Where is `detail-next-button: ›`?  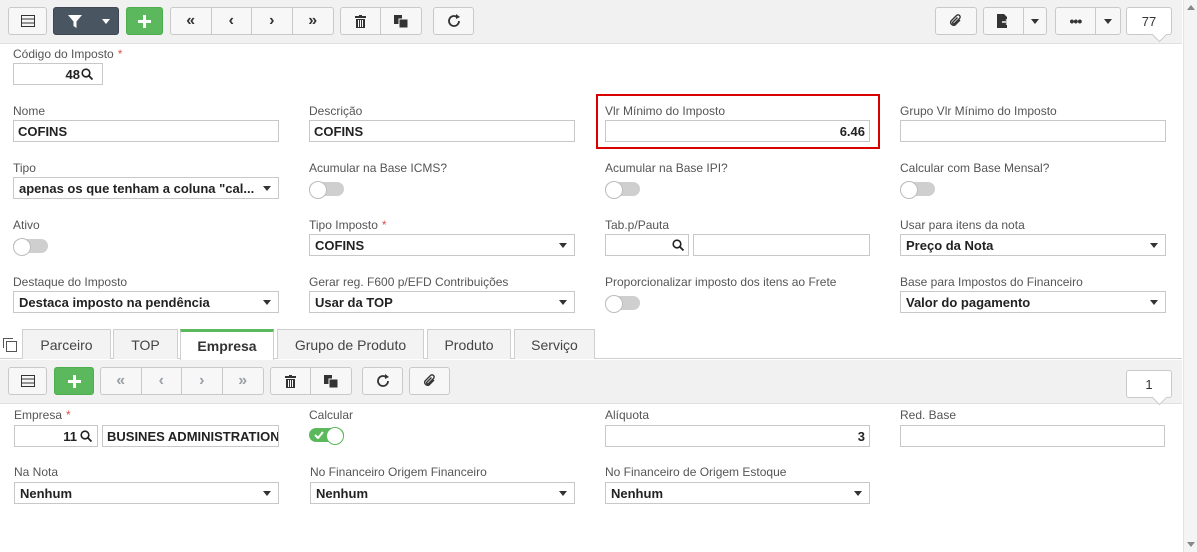 detail-next-button: › is located at coordinates (202, 381).